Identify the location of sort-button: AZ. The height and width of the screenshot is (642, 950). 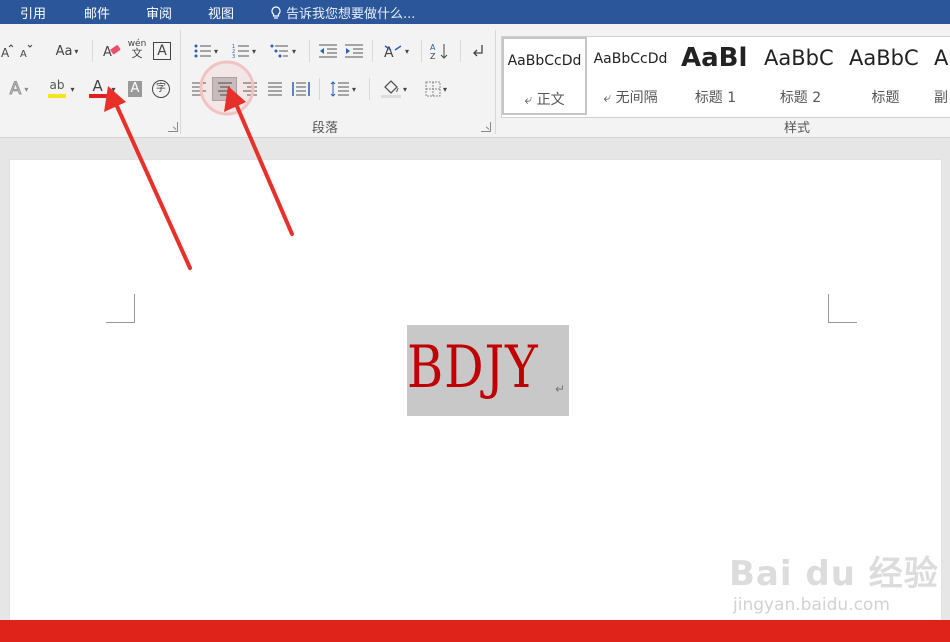
(440, 51).